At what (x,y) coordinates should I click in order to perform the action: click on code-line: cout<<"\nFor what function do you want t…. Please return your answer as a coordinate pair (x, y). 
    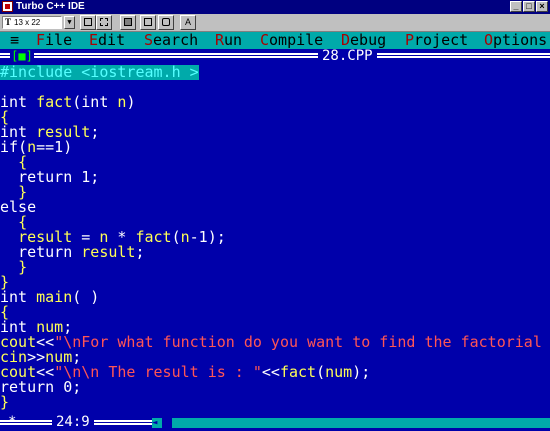
    Looking at the image, I should click on (271, 342).